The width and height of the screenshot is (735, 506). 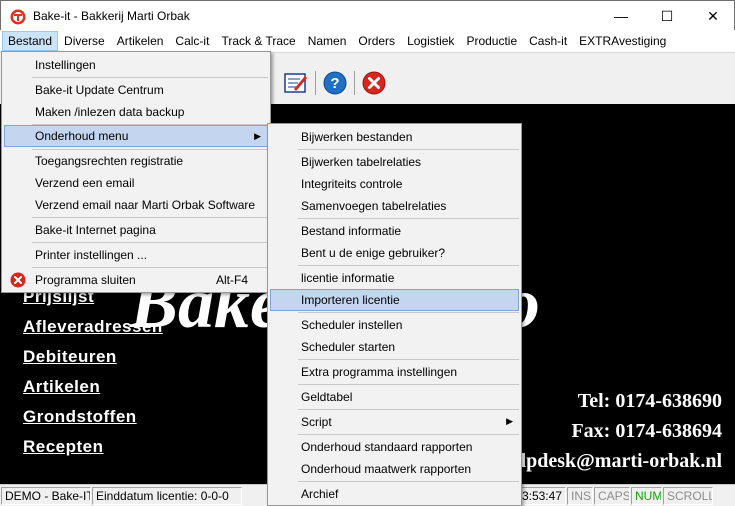 What do you see at coordinates (712, 16) in the screenshot?
I see `close-window-button: ✕` at bounding box center [712, 16].